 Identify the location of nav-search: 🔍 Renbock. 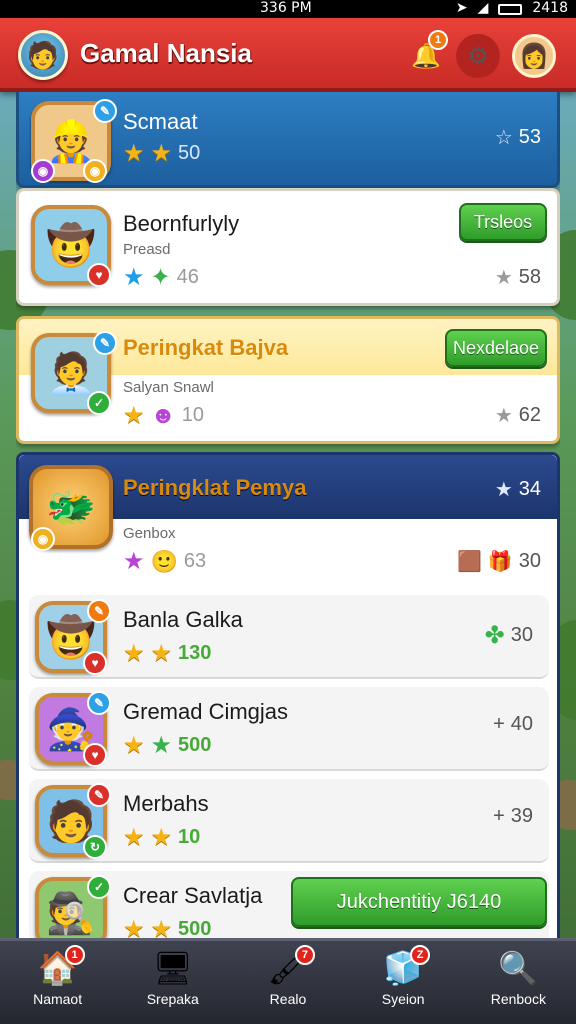
(518, 979).